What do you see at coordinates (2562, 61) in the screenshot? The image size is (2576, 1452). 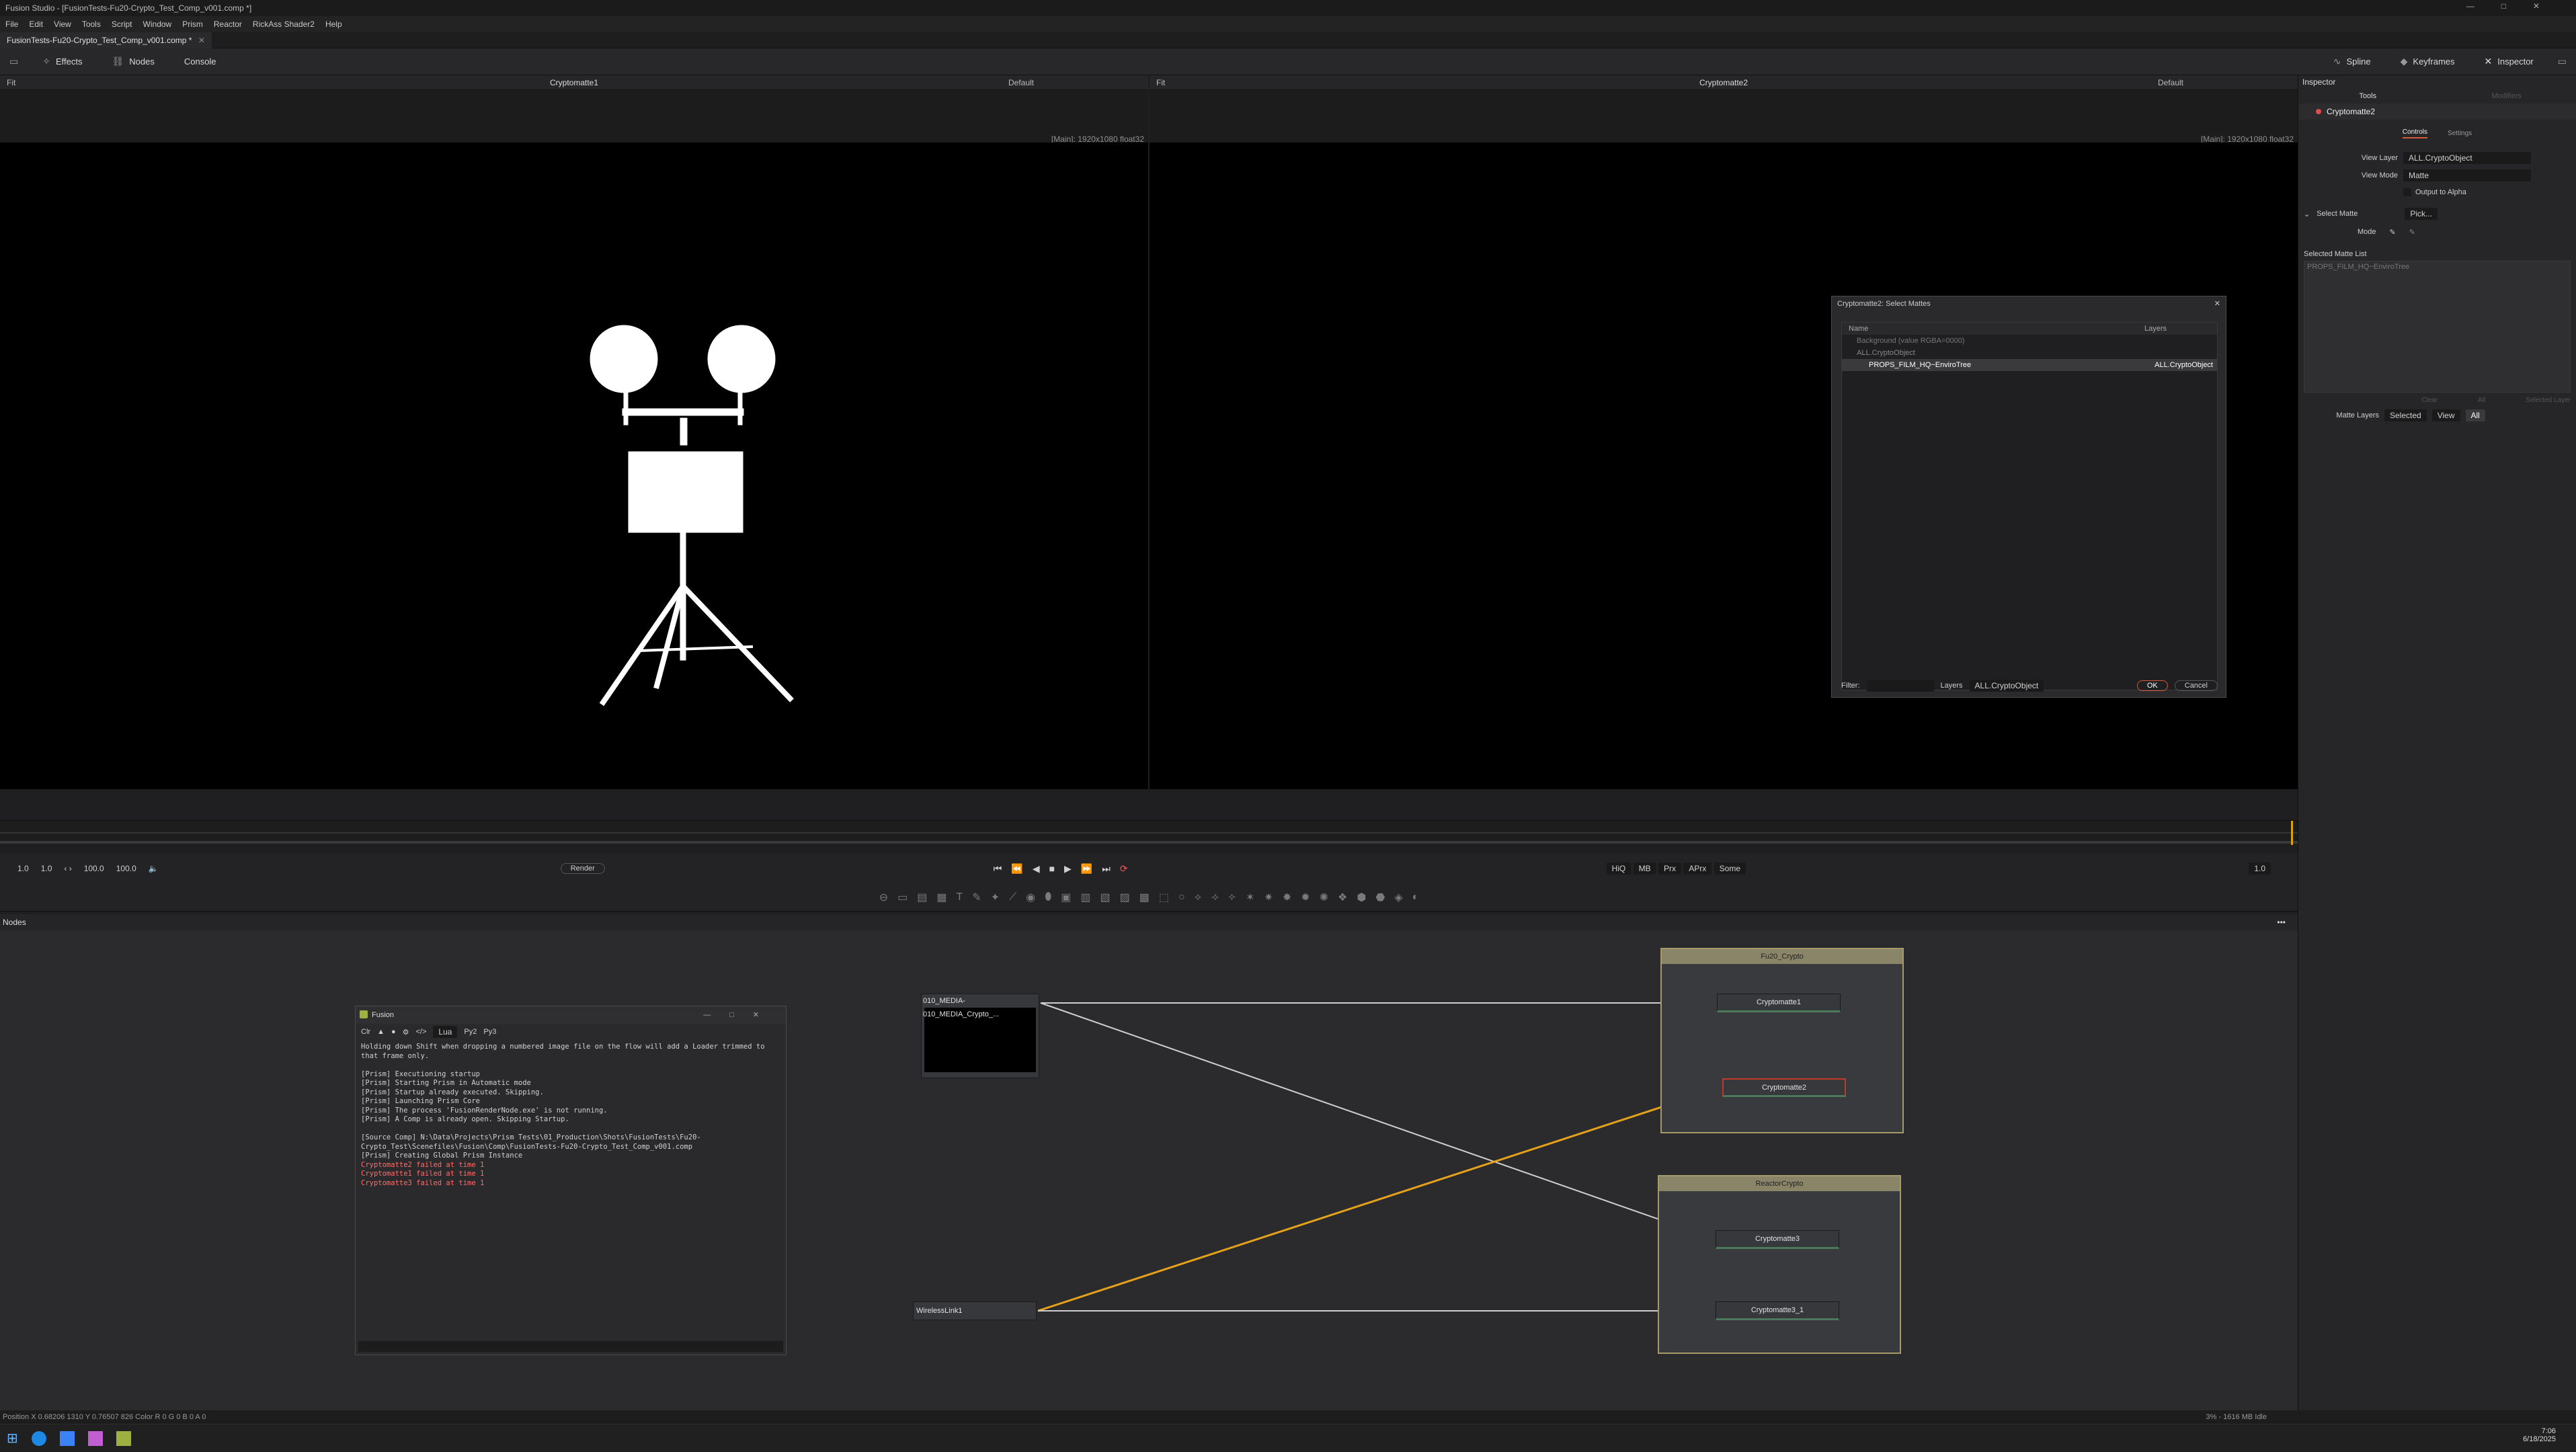 I see `monitor-button: ▭` at bounding box center [2562, 61].